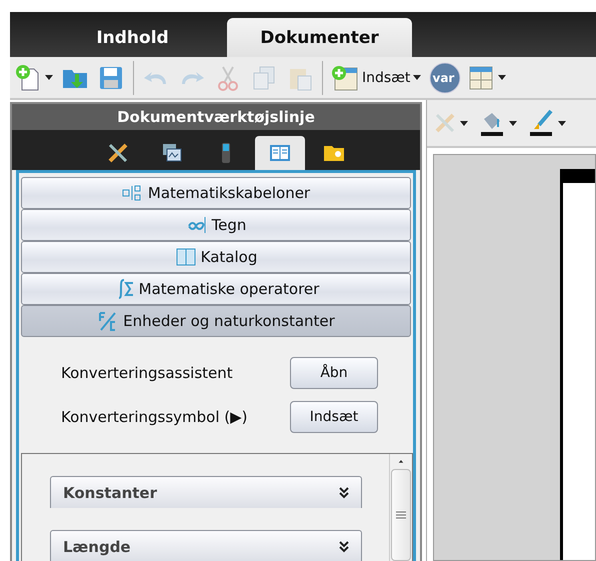 This screenshot has width=596, height=561. I want to click on catalog-book-icon, so click(185, 257).